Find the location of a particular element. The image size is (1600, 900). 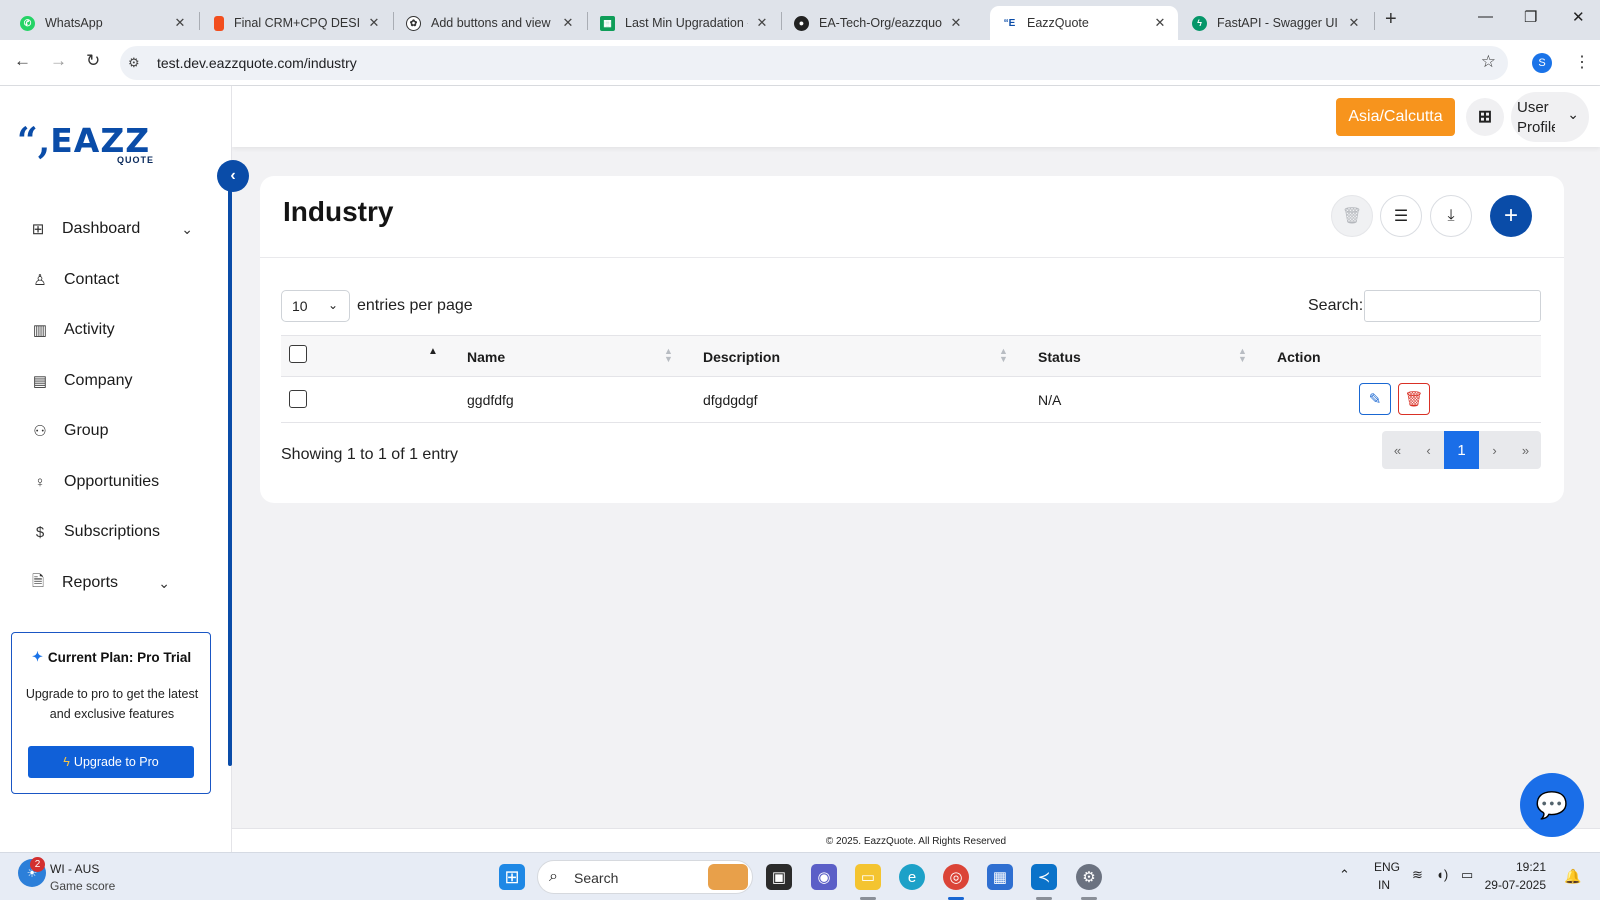

tab-label: Add buttons and view is located at coordinates (491, 23).